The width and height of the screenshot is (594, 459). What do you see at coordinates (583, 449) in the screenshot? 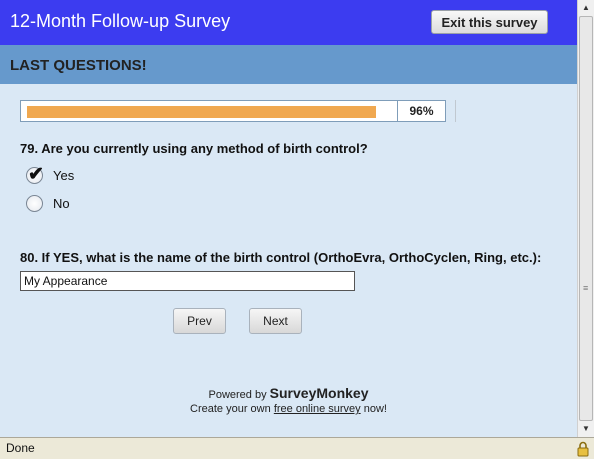
I see `lock-icon` at bounding box center [583, 449].